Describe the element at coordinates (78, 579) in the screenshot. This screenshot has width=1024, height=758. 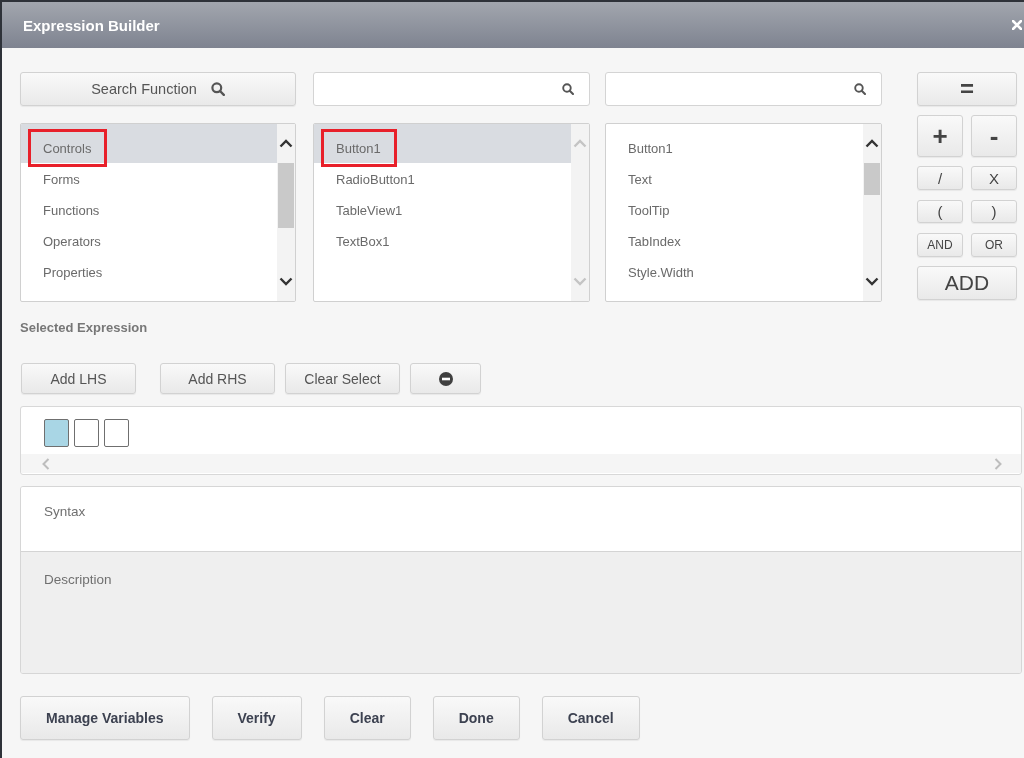
I see `description-label: Description` at that location.